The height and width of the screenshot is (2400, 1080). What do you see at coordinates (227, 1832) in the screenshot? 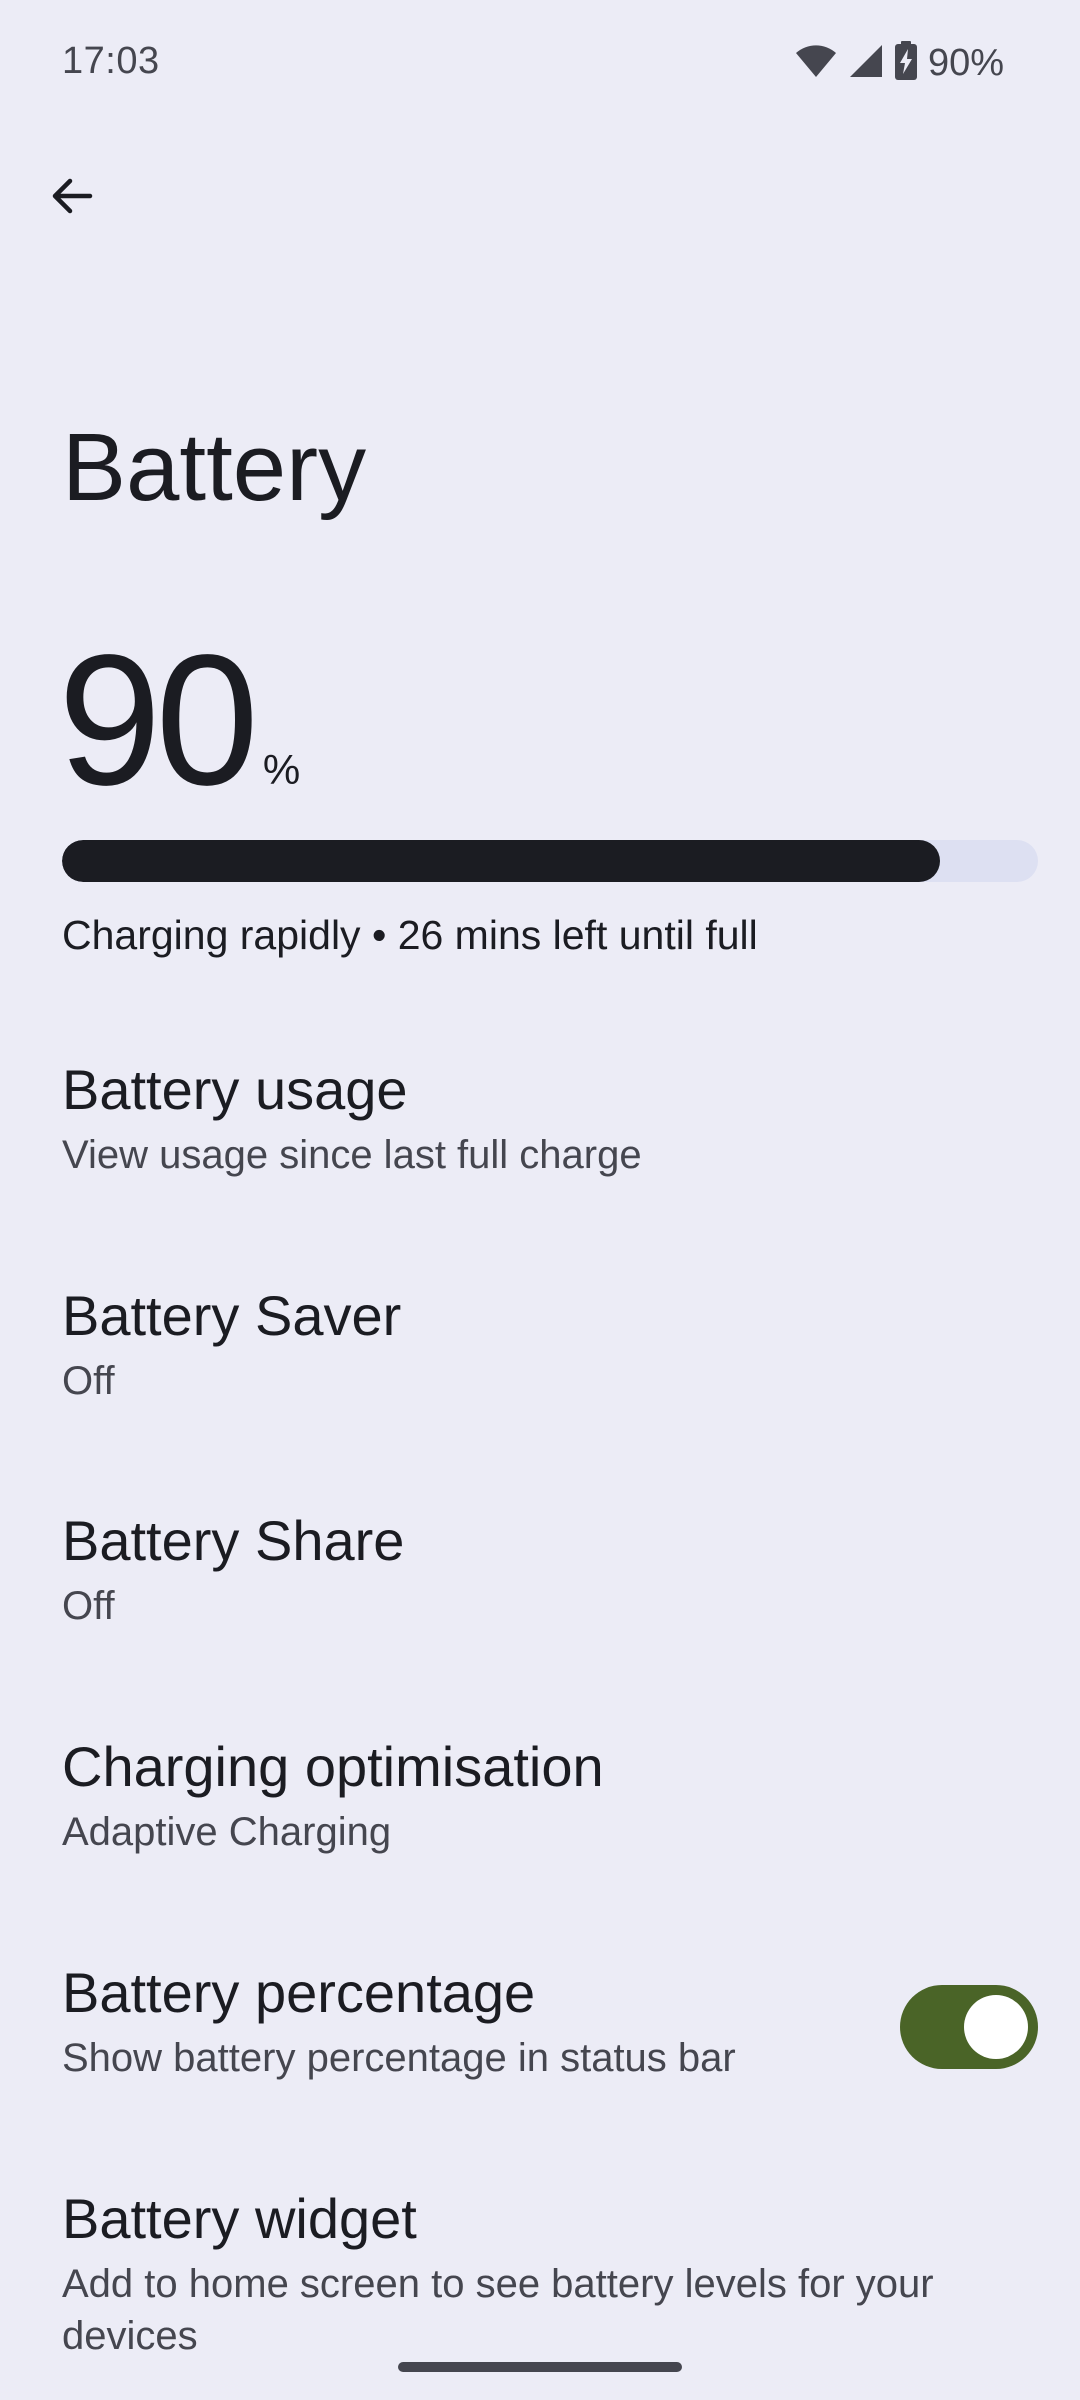
I see `setting-summary: Adaptive Charging` at bounding box center [227, 1832].